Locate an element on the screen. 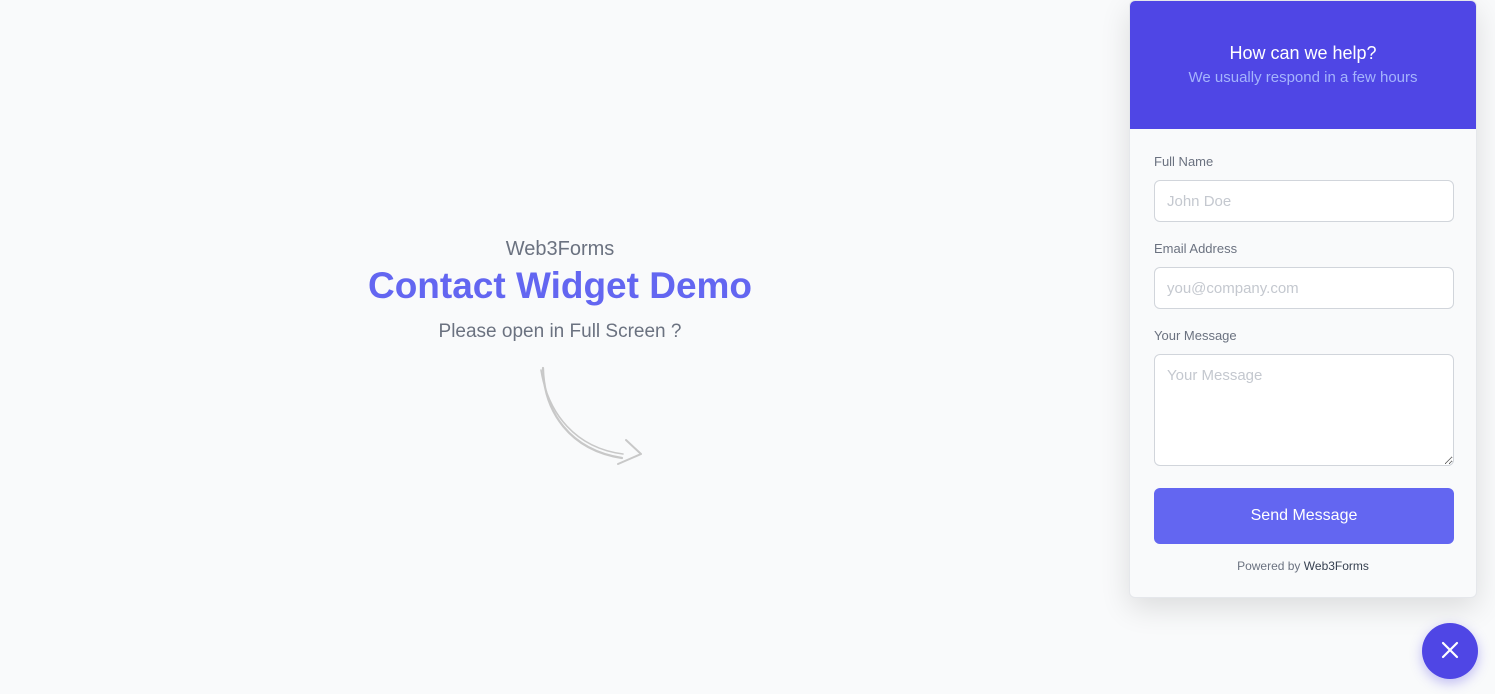 The width and height of the screenshot is (1495, 694). message-textarea is located at coordinates (1304, 410).